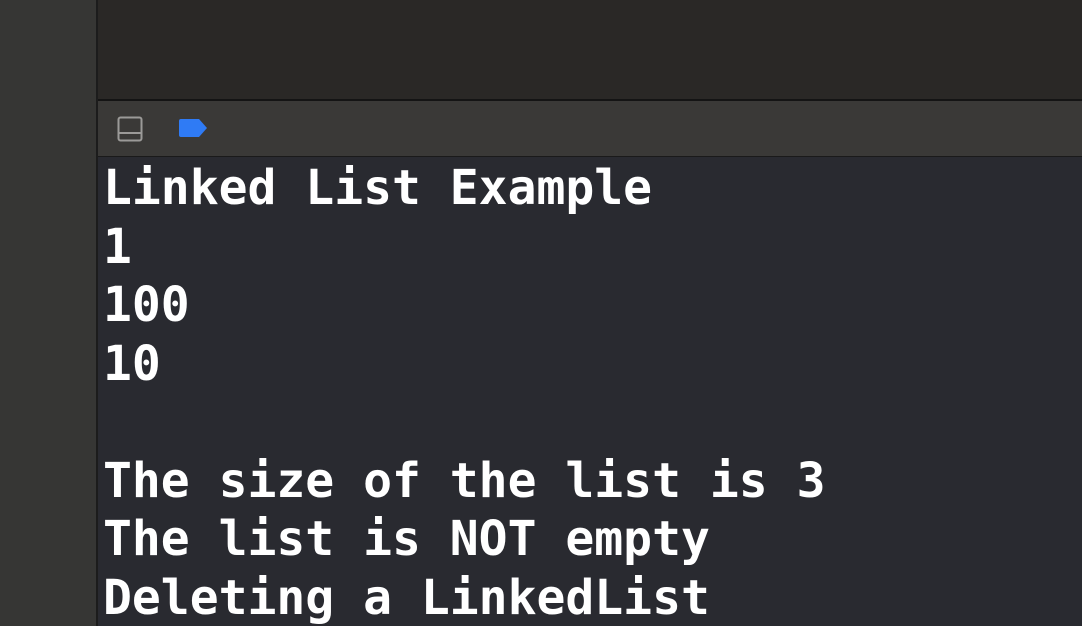 The height and width of the screenshot is (626, 1082). I want to click on console-line: Deleting a LinkedList, so click(406, 597).